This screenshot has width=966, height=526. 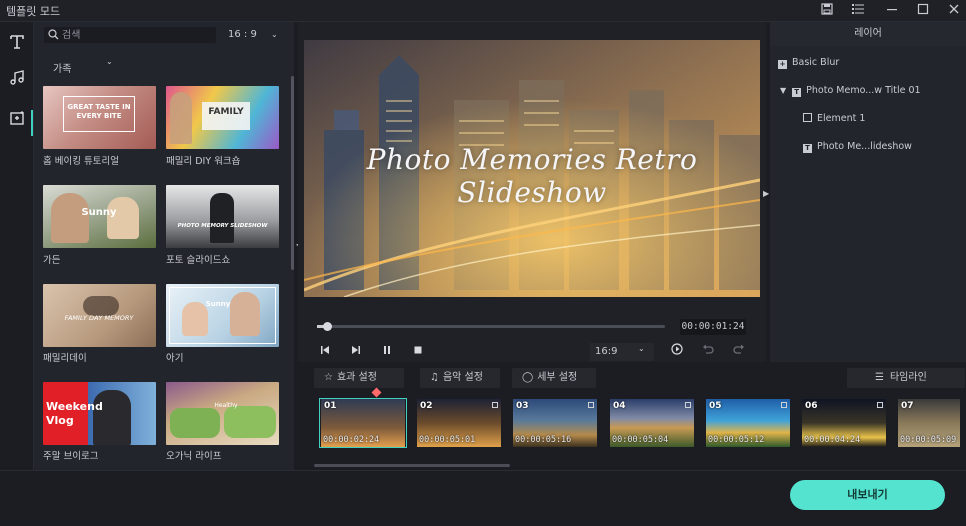 What do you see at coordinates (783, 90) in the screenshot?
I see `expand-triangle-icon: ▼` at bounding box center [783, 90].